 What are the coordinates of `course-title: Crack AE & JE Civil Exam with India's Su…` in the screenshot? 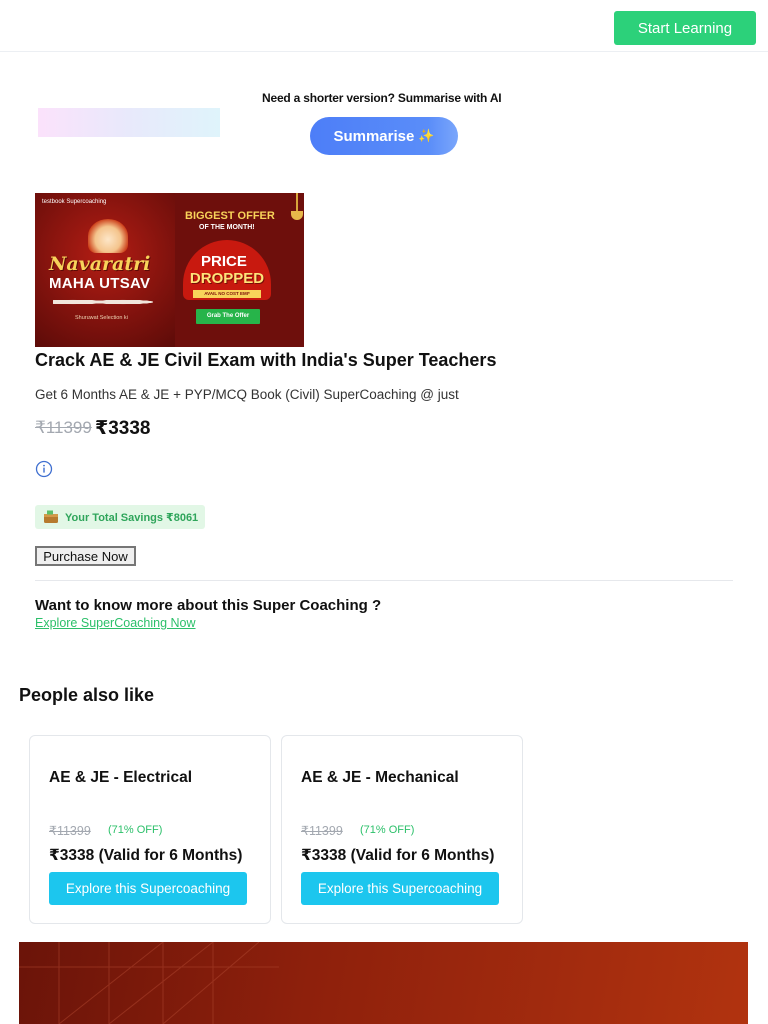 It's located at (266, 360).